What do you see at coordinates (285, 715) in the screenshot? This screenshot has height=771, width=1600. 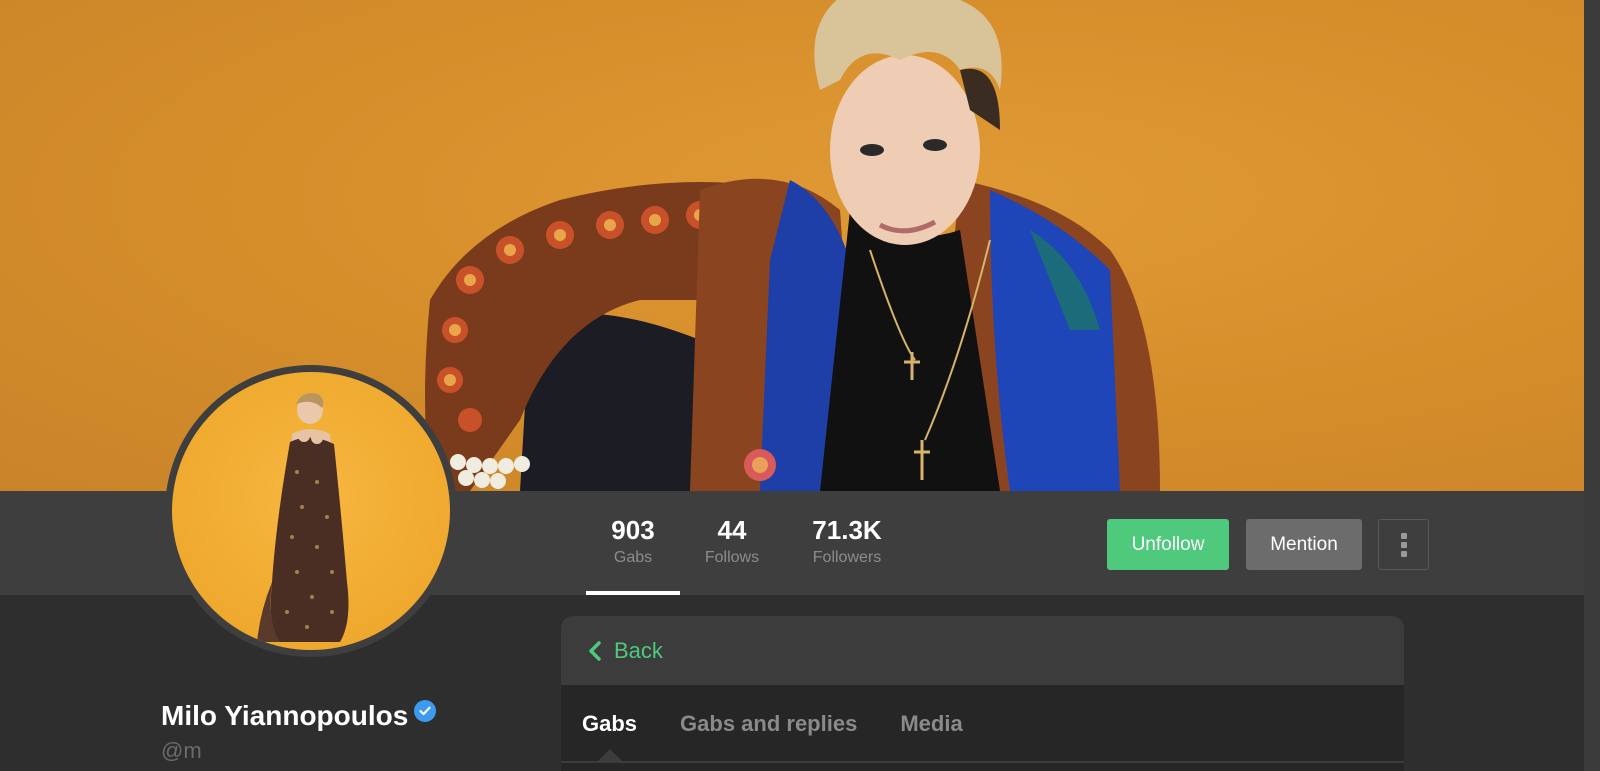 I see `display-name-text: Milo Yiannopoulos` at bounding box center [285, 715].